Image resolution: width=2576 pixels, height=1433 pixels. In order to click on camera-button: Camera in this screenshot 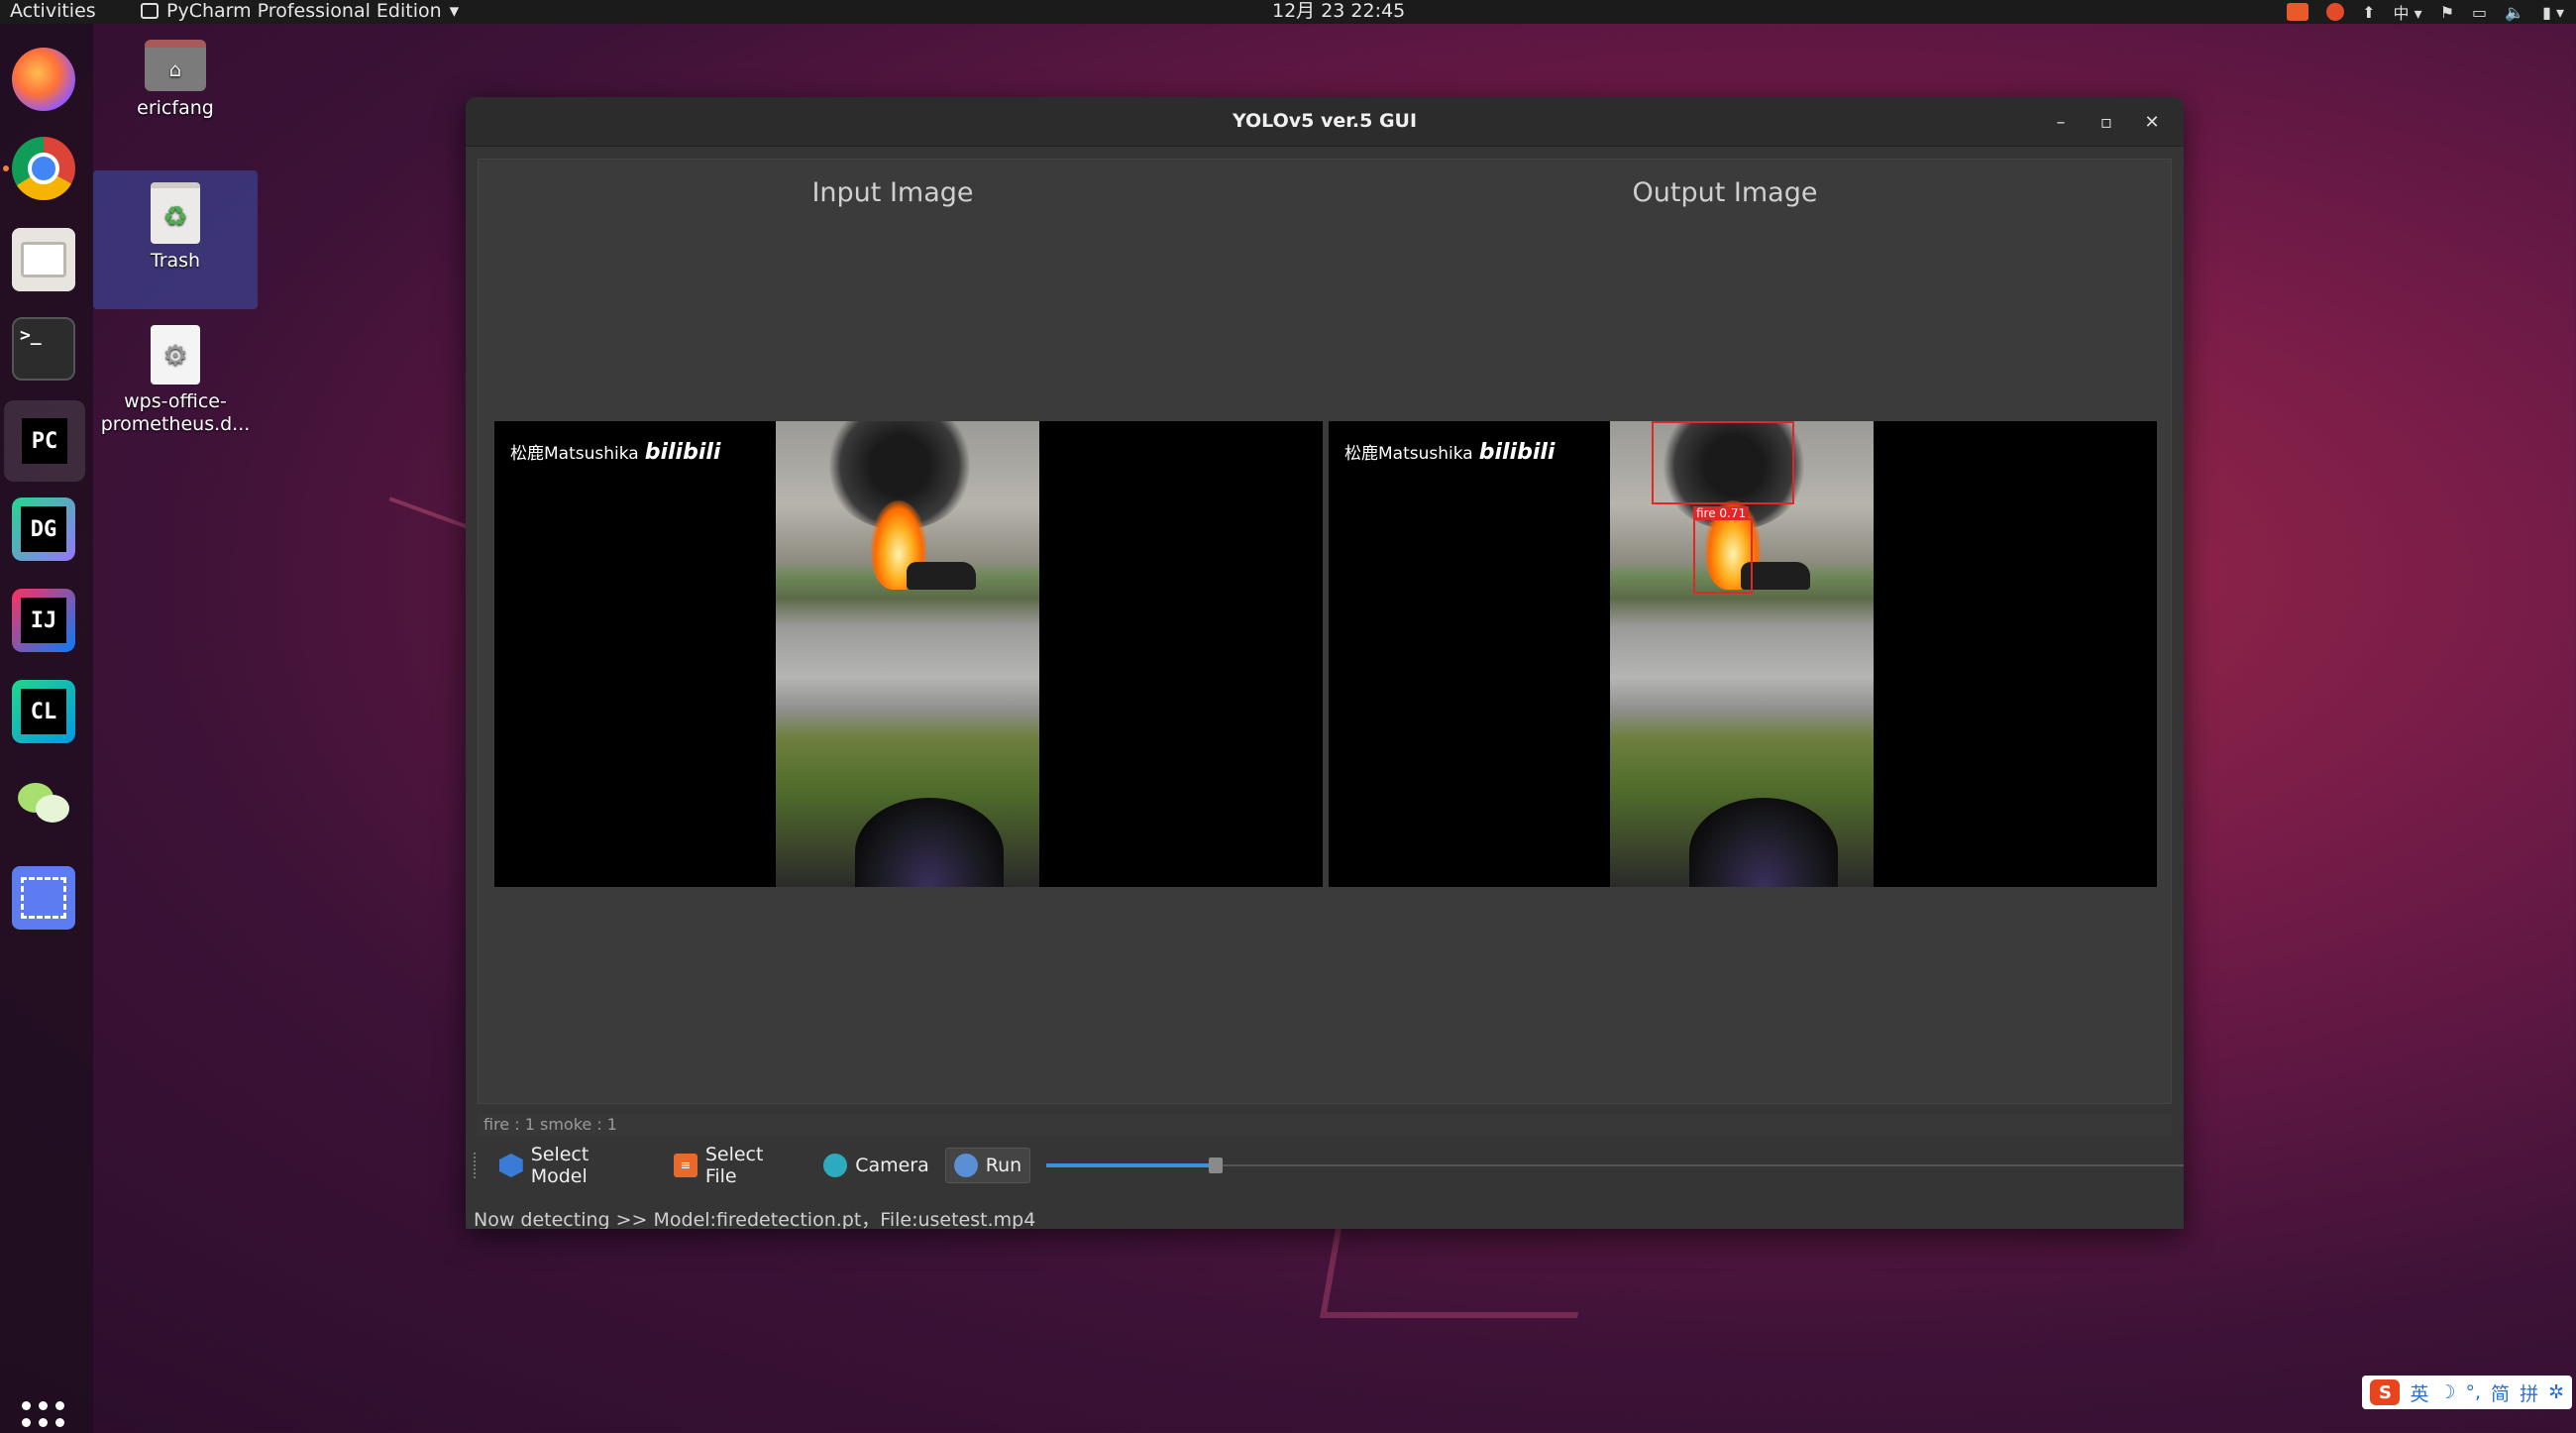, I will do `click(876, 1165)`.